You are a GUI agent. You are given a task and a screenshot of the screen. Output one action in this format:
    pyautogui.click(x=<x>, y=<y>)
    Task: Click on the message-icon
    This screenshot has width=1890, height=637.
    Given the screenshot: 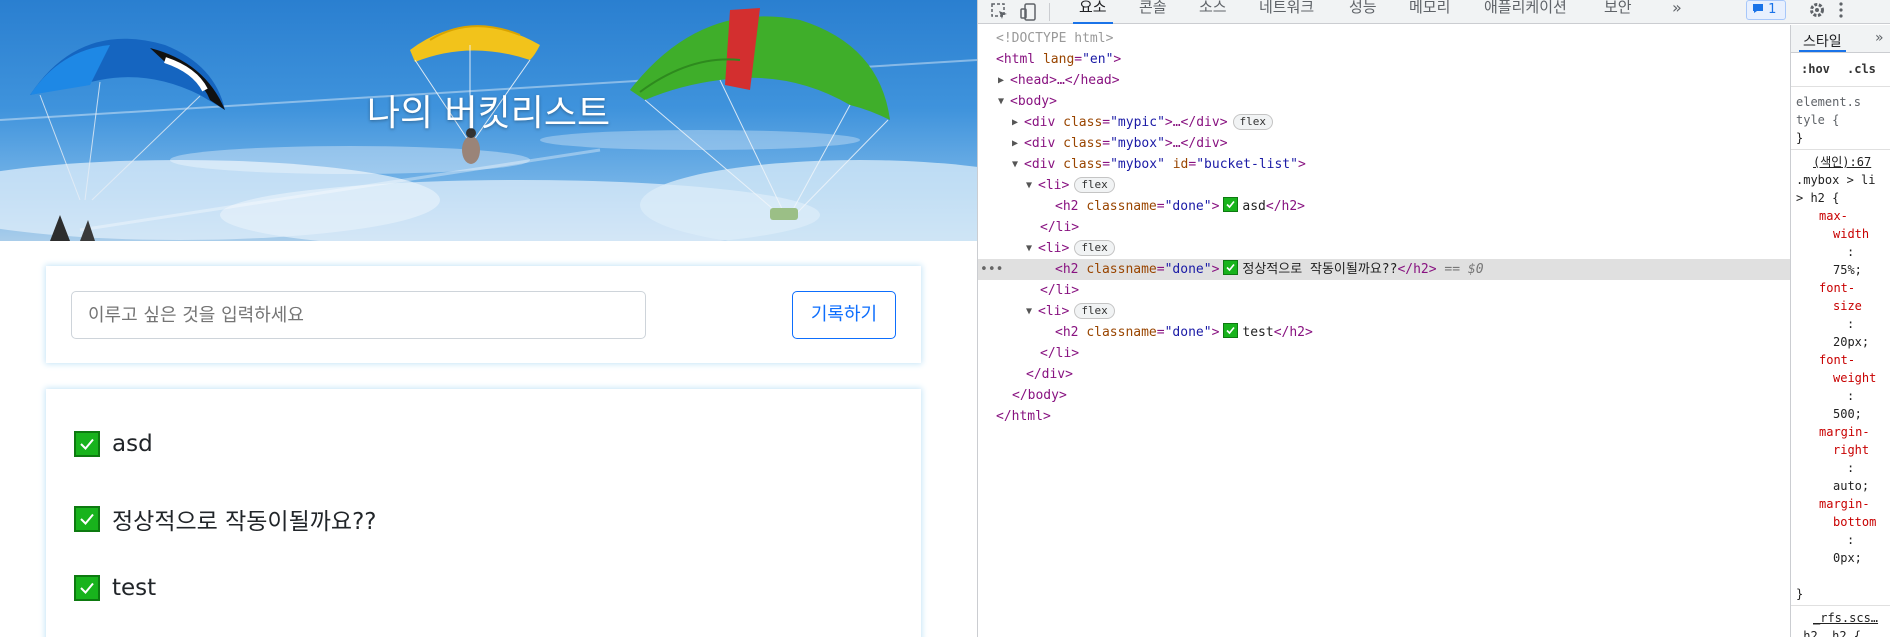 What is the action you would take?
    pyautogui.click(x=1758, y=8)
    